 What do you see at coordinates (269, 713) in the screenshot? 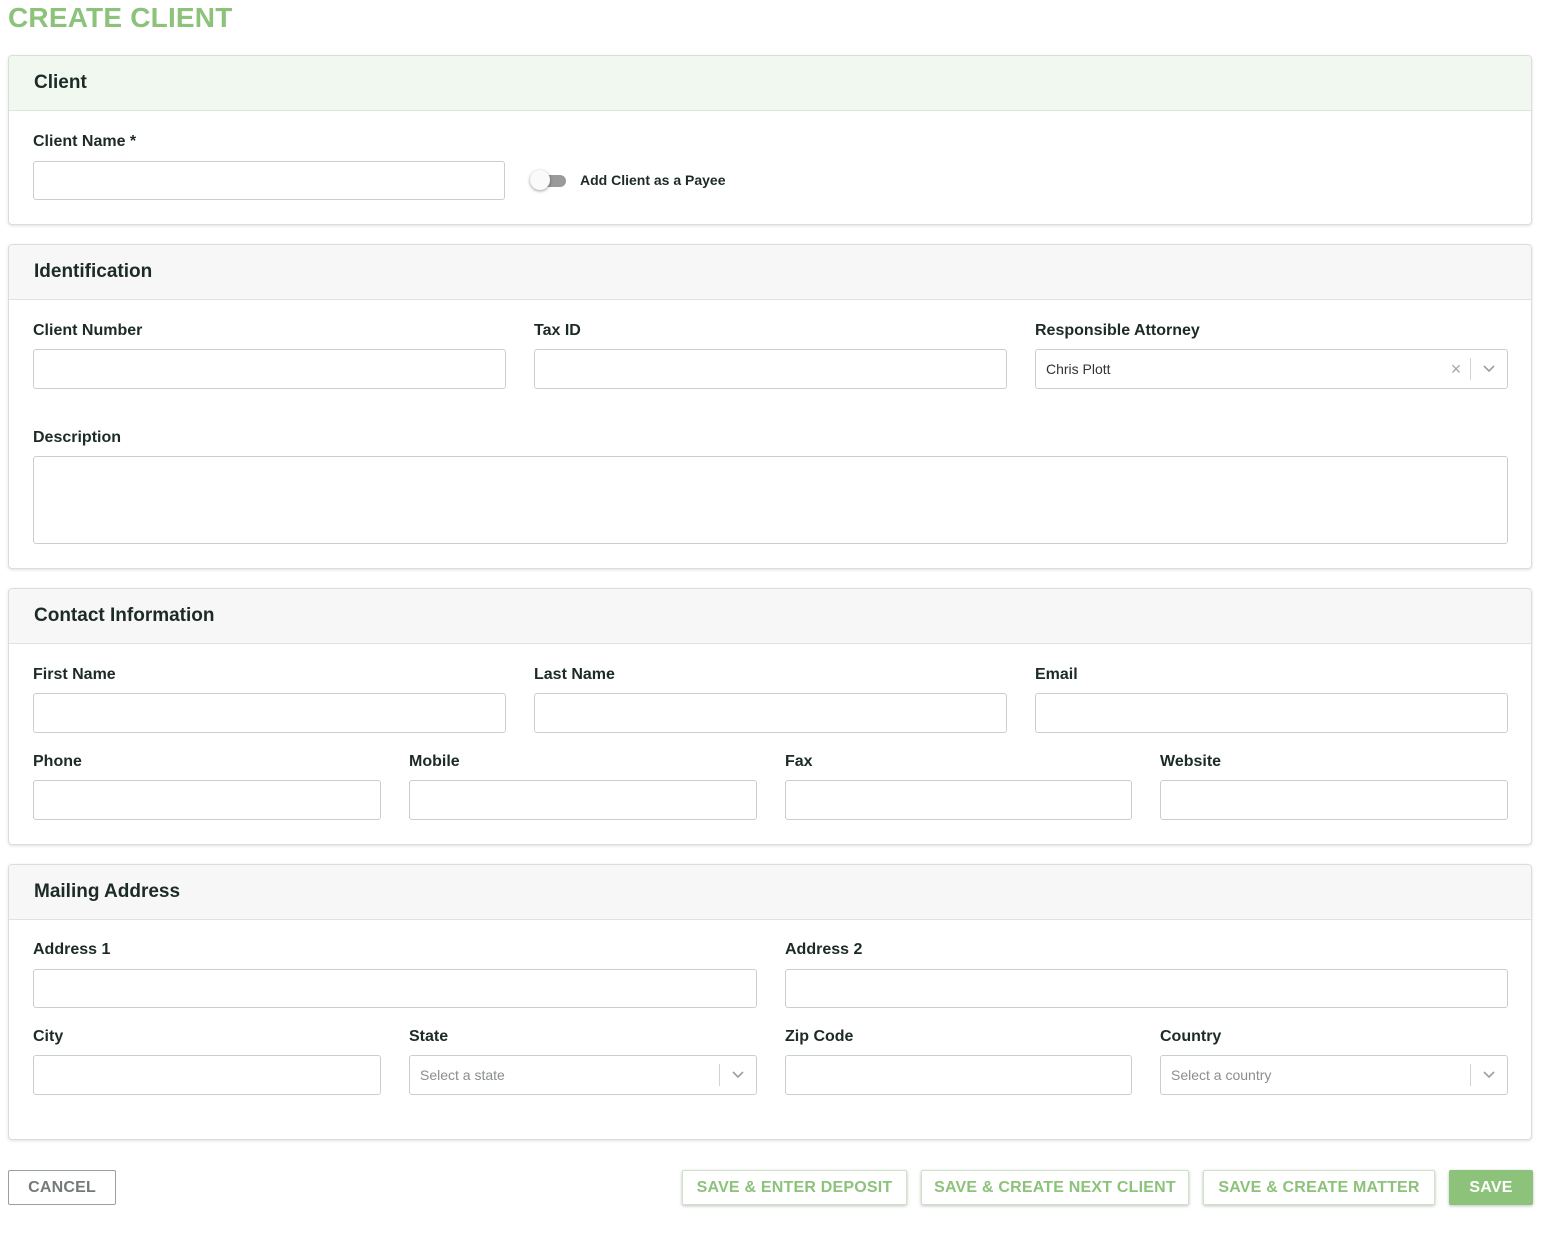
I see `first-name-input` at bounding box center [269, 713].